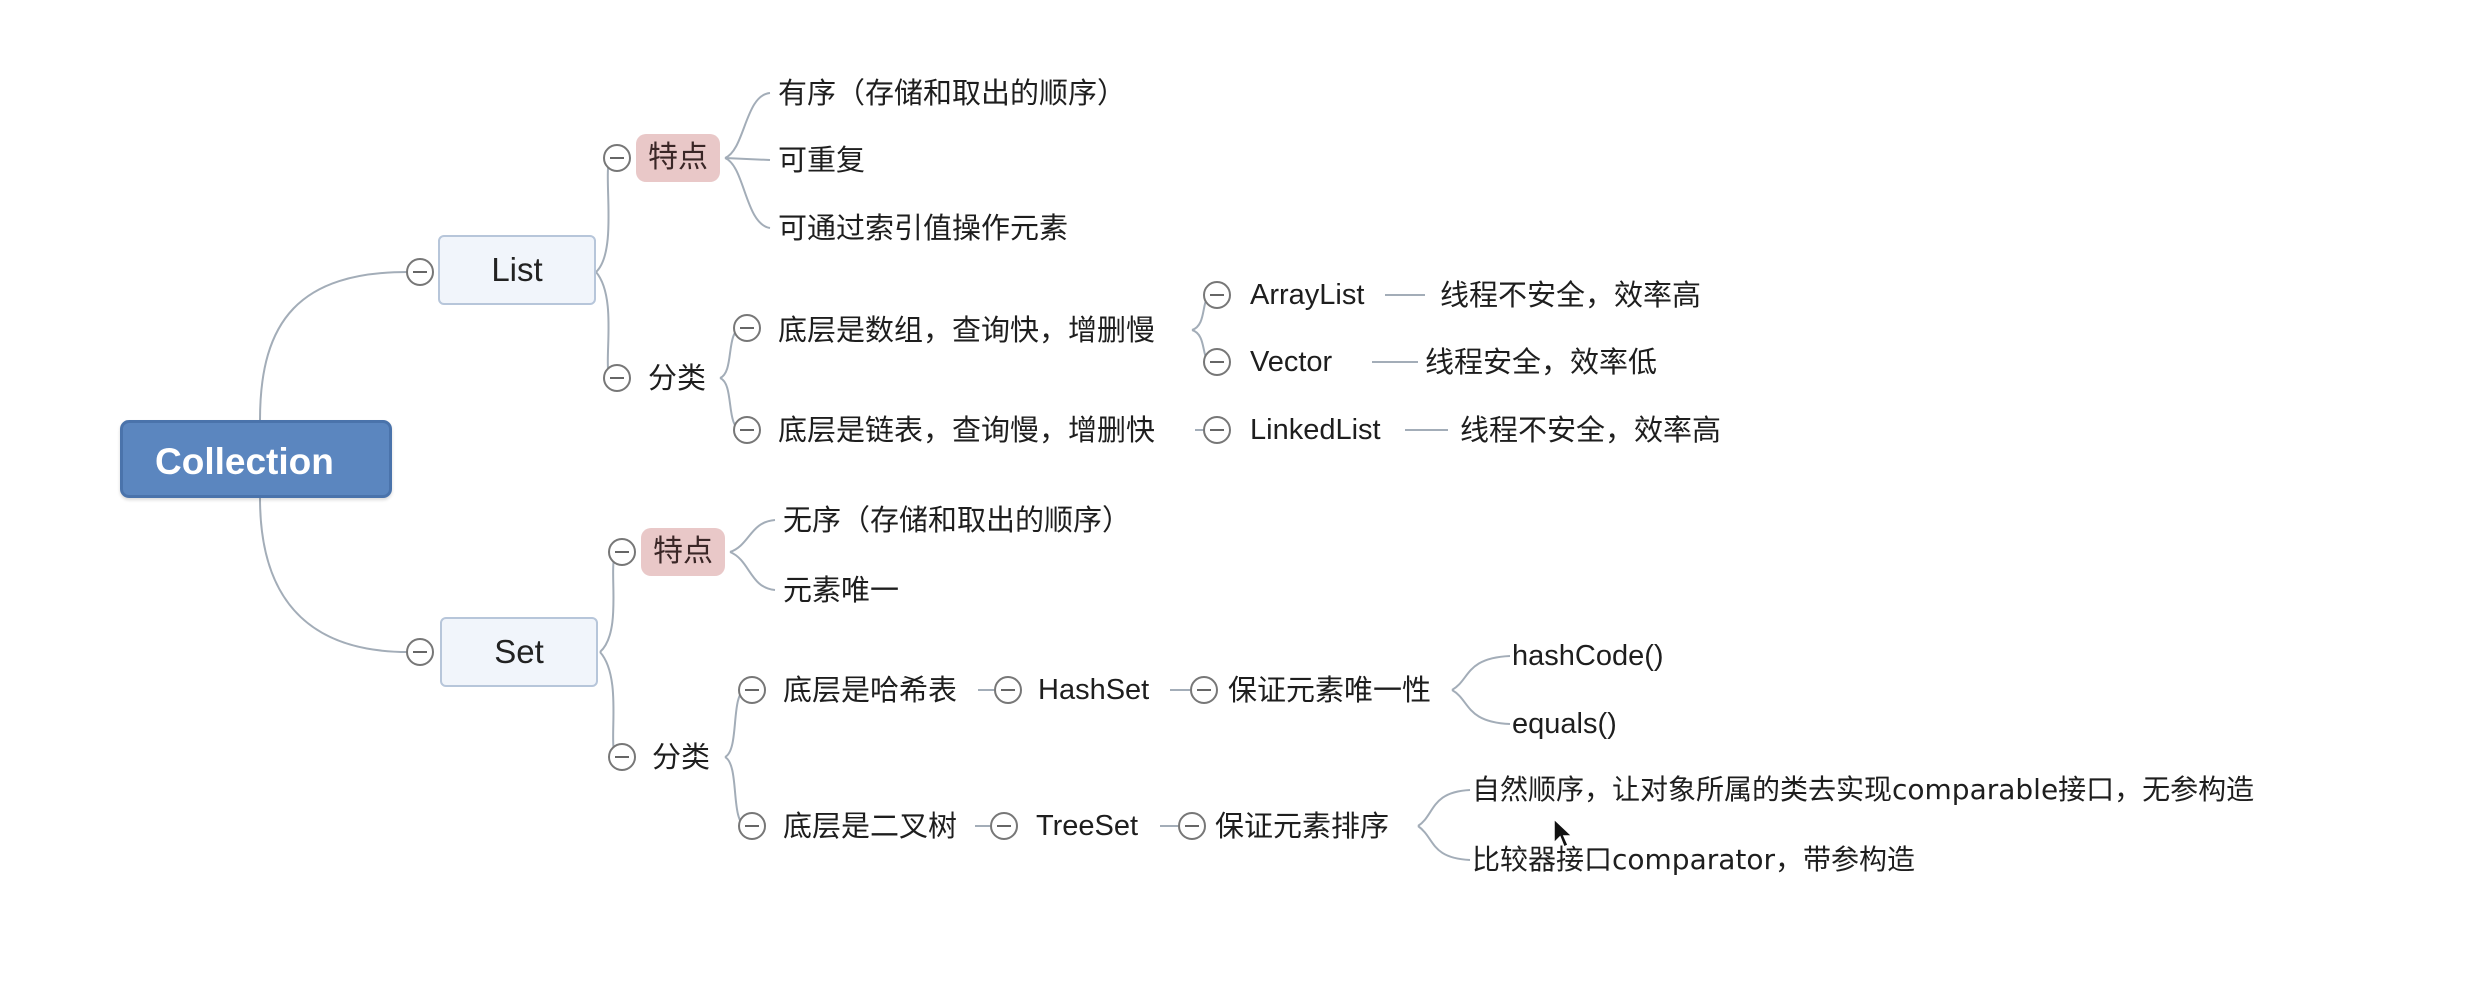  What do you see at coordinates (1307, 295) in the screenshot?
I see `node-arraylist: ArrayList` at bounding box center [1307, 295].